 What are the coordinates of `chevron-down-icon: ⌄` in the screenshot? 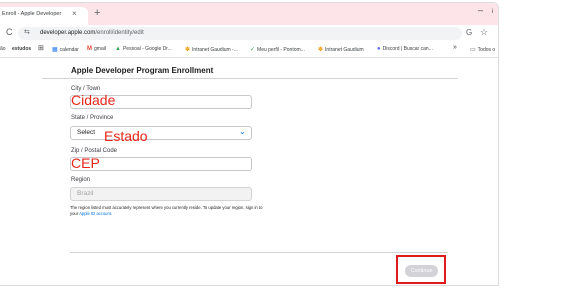 It's located at (242, 131).